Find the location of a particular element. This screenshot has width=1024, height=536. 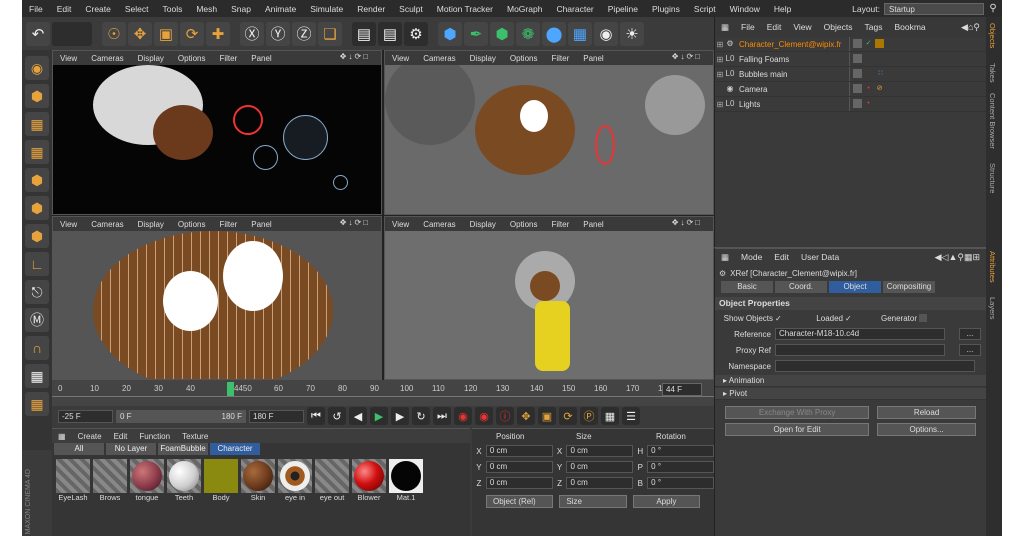

prev-key-icon: ↺ is located at coordinates (337, 416).